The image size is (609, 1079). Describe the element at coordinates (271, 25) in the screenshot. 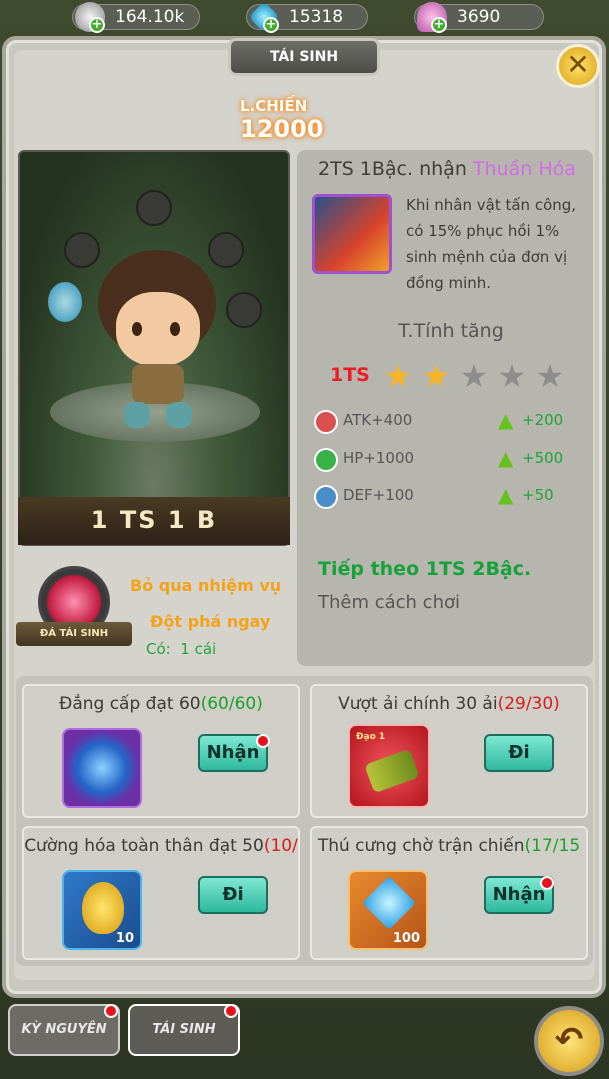

I see `add-gem-icon: +` at that location.